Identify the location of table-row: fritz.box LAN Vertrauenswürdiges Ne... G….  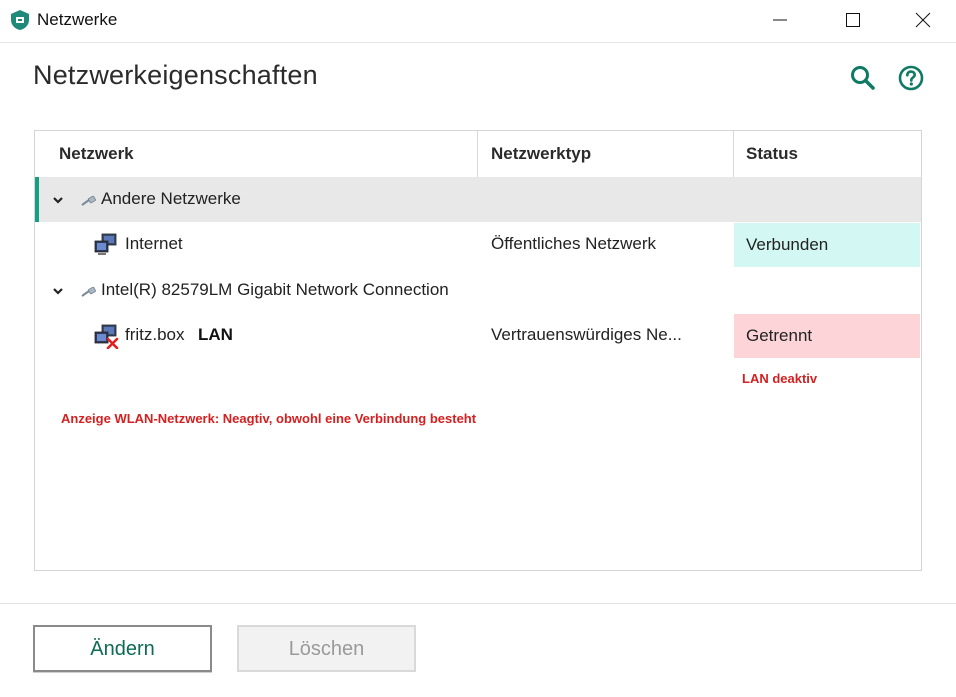
(478, 335).